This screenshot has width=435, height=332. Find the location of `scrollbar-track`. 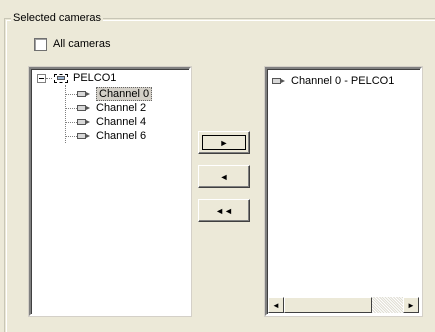

scrollbar-track is located at coordinates (387, 305).